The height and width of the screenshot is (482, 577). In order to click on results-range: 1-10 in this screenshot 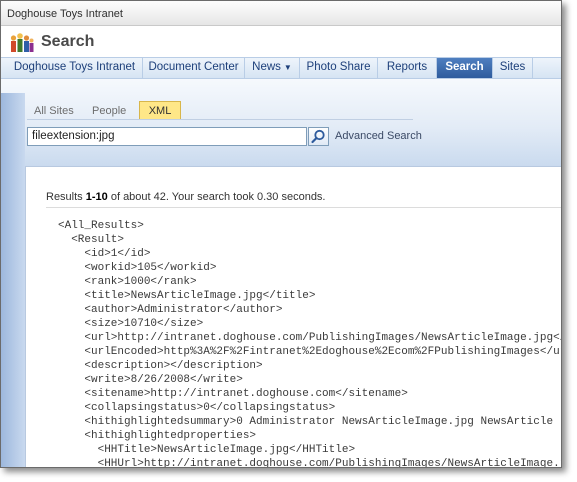, I will do `click(96, 197)`.